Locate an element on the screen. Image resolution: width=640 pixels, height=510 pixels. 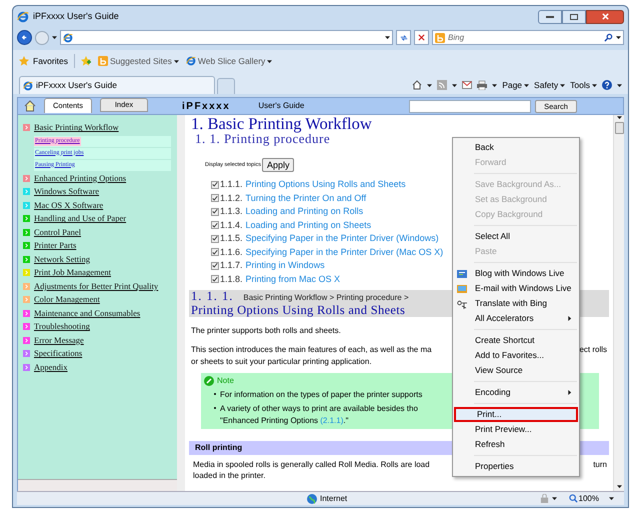
menu-item: Blog with Windows Live is located at coordinates (516, 273).